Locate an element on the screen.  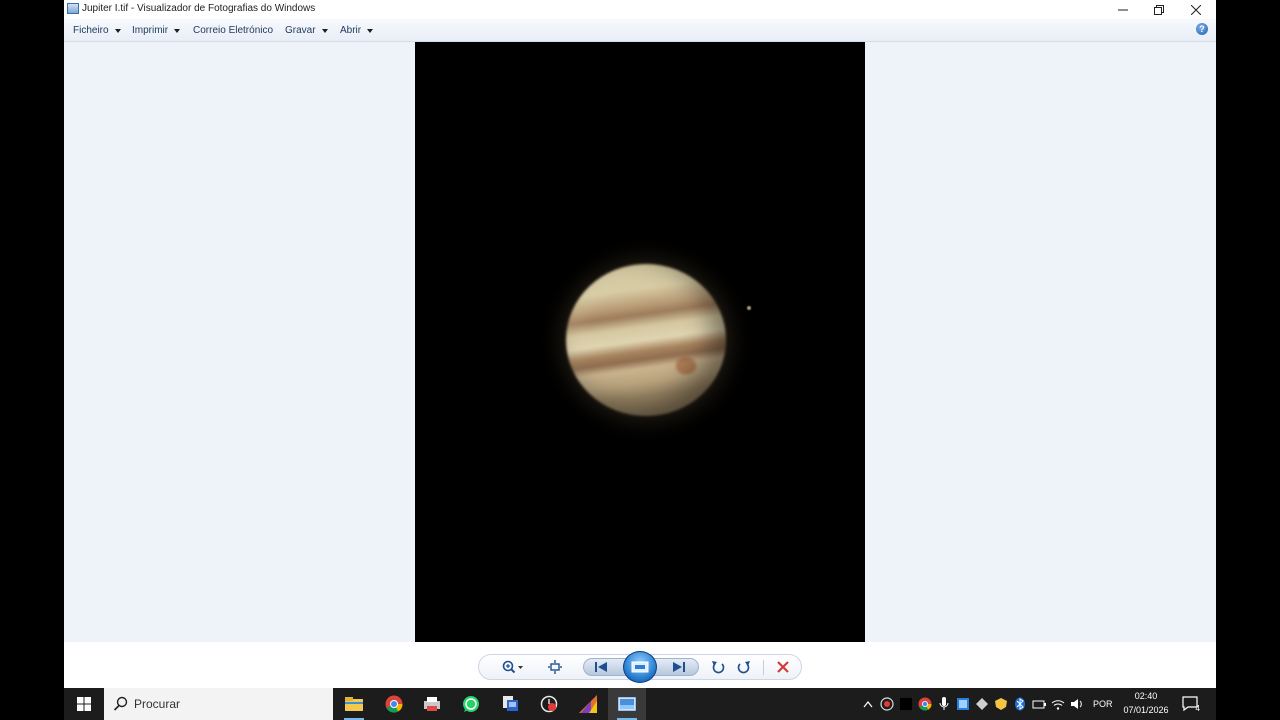
next-icon is located at coordinates (679, 667).